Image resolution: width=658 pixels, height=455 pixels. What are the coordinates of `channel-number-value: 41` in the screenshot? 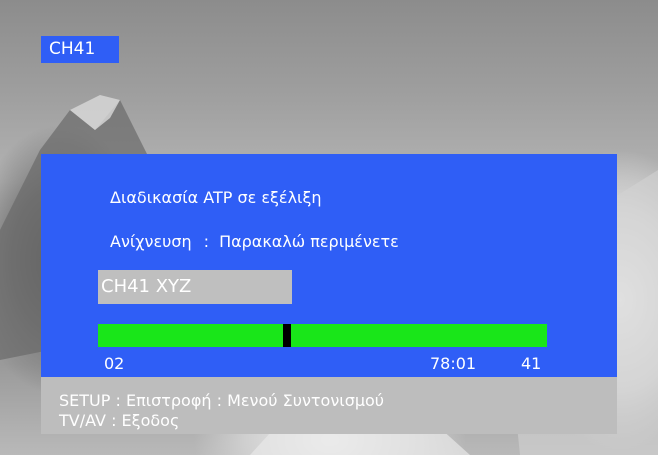 It's located at (531, 363).